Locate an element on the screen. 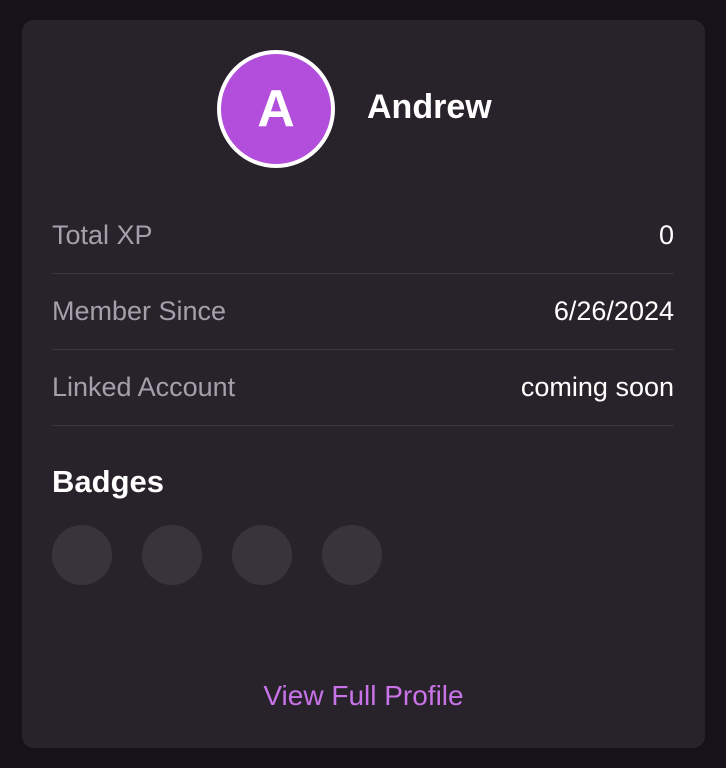 This screenshot has width=726, height=768. avatar-initial: A is located at coordinates (276, 109).